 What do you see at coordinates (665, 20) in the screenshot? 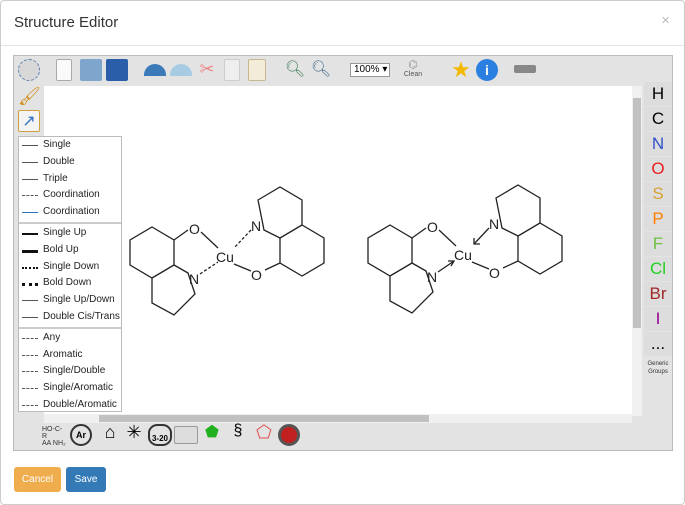
I see `close-icon: ×` at bounding box center [665, 20].